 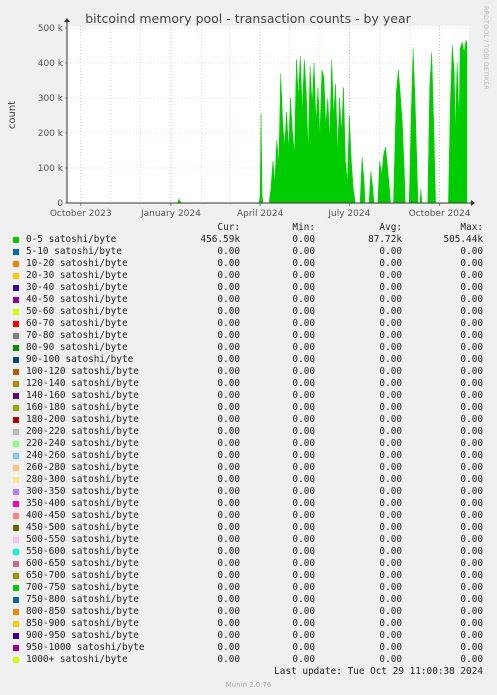 I want to click on x-axis-arrow, so click(x=473, y=203).